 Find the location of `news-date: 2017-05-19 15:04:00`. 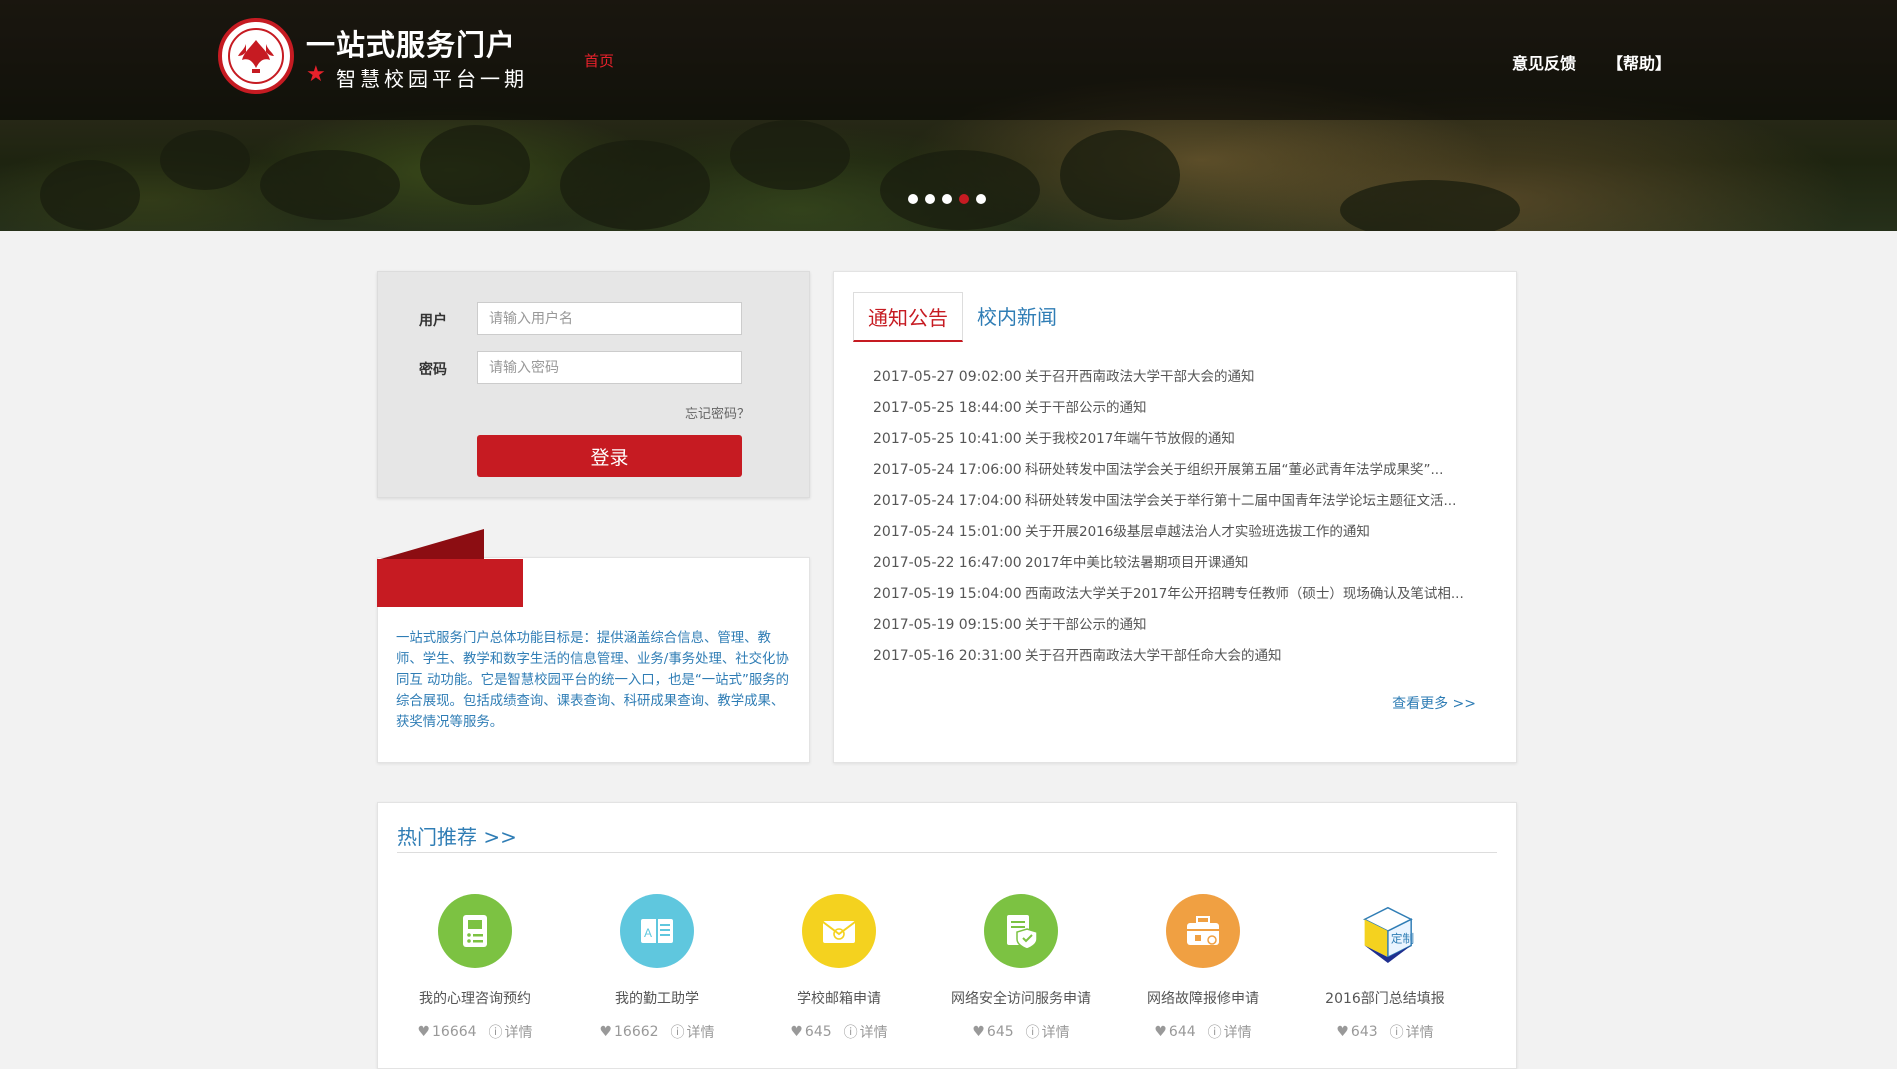

news-date: 2017-05-19 15:04:00 is located at coordinates (947, 594).